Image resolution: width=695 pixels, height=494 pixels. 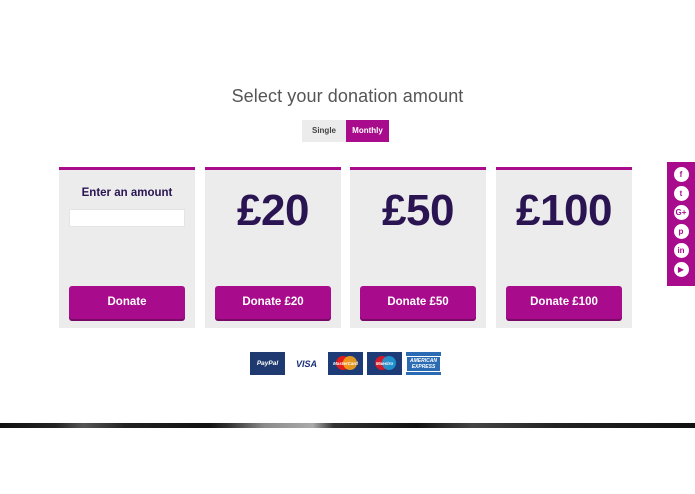 What do you see at coordinates (564, 302) in the screenshot?
I see `donate-100-button: Donate £100` at bounding box center [564, 302].